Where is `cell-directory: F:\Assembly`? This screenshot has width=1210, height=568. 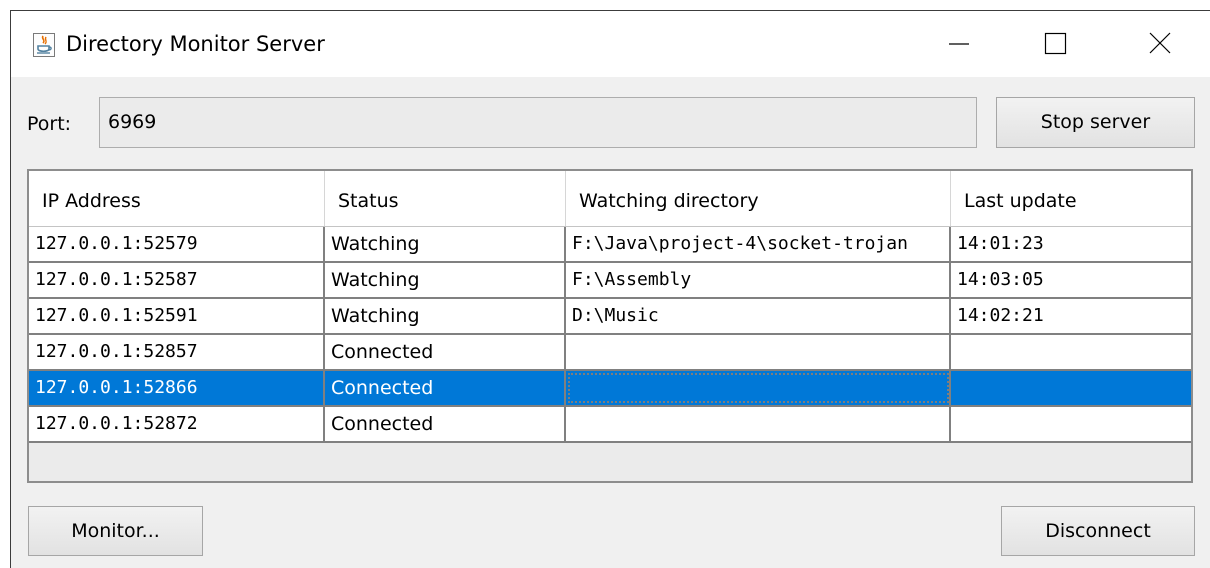
cell-directory: F:\Assembly is located at coordinates (758, 280).